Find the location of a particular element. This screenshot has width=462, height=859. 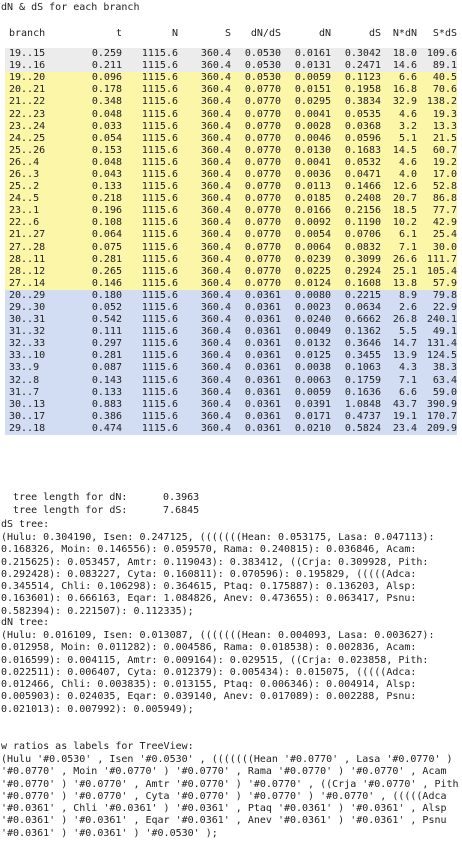

table-cell: 0.0125 is located at coordinates (306, 356).